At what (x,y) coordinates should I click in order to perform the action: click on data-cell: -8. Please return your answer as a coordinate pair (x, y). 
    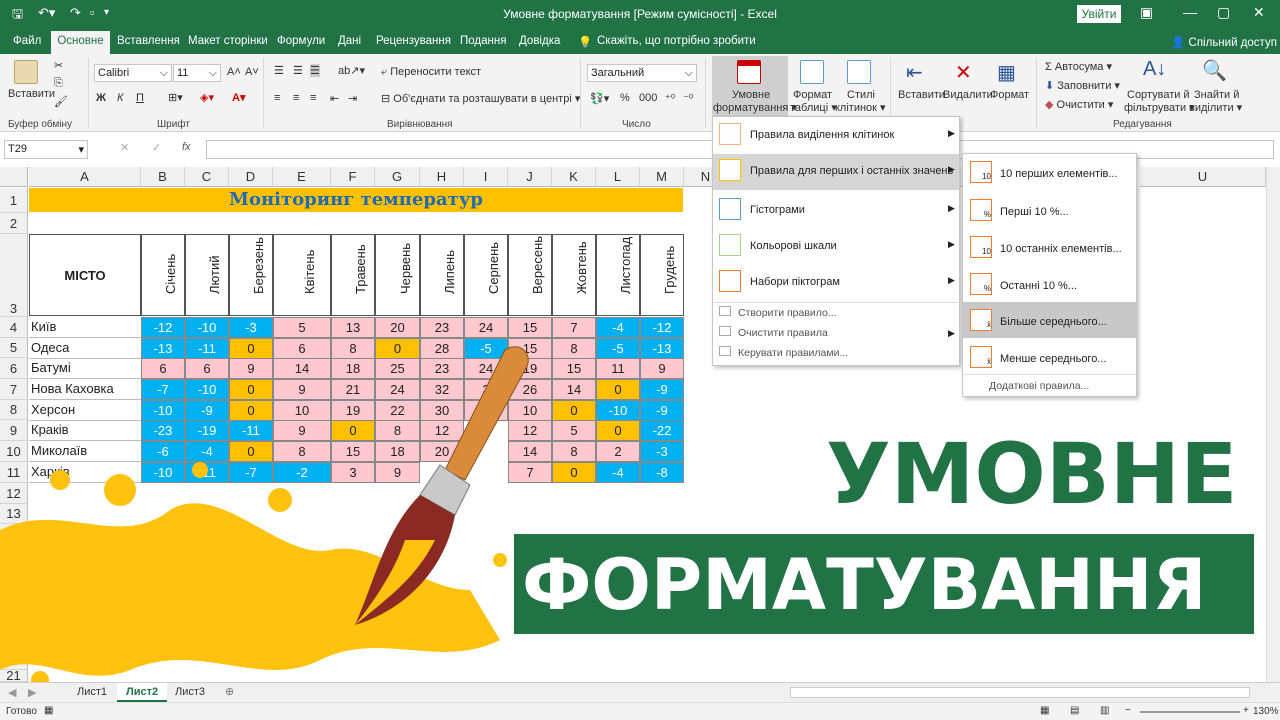
    Looking at the image, I should click on (662, 472).